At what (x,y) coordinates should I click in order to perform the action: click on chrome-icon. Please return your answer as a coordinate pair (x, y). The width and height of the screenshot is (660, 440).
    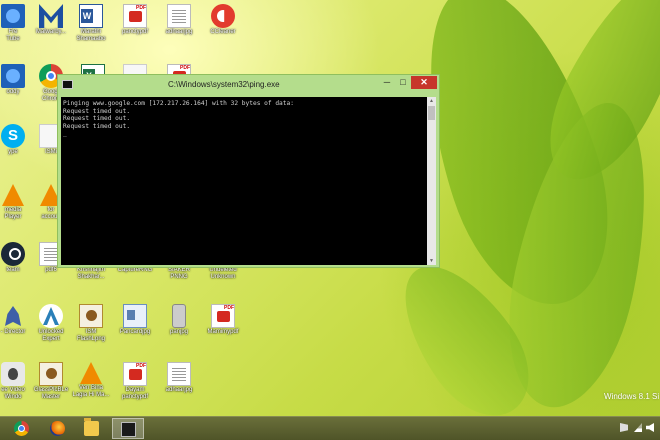
    Looking at the image, I should click on (21, 428).